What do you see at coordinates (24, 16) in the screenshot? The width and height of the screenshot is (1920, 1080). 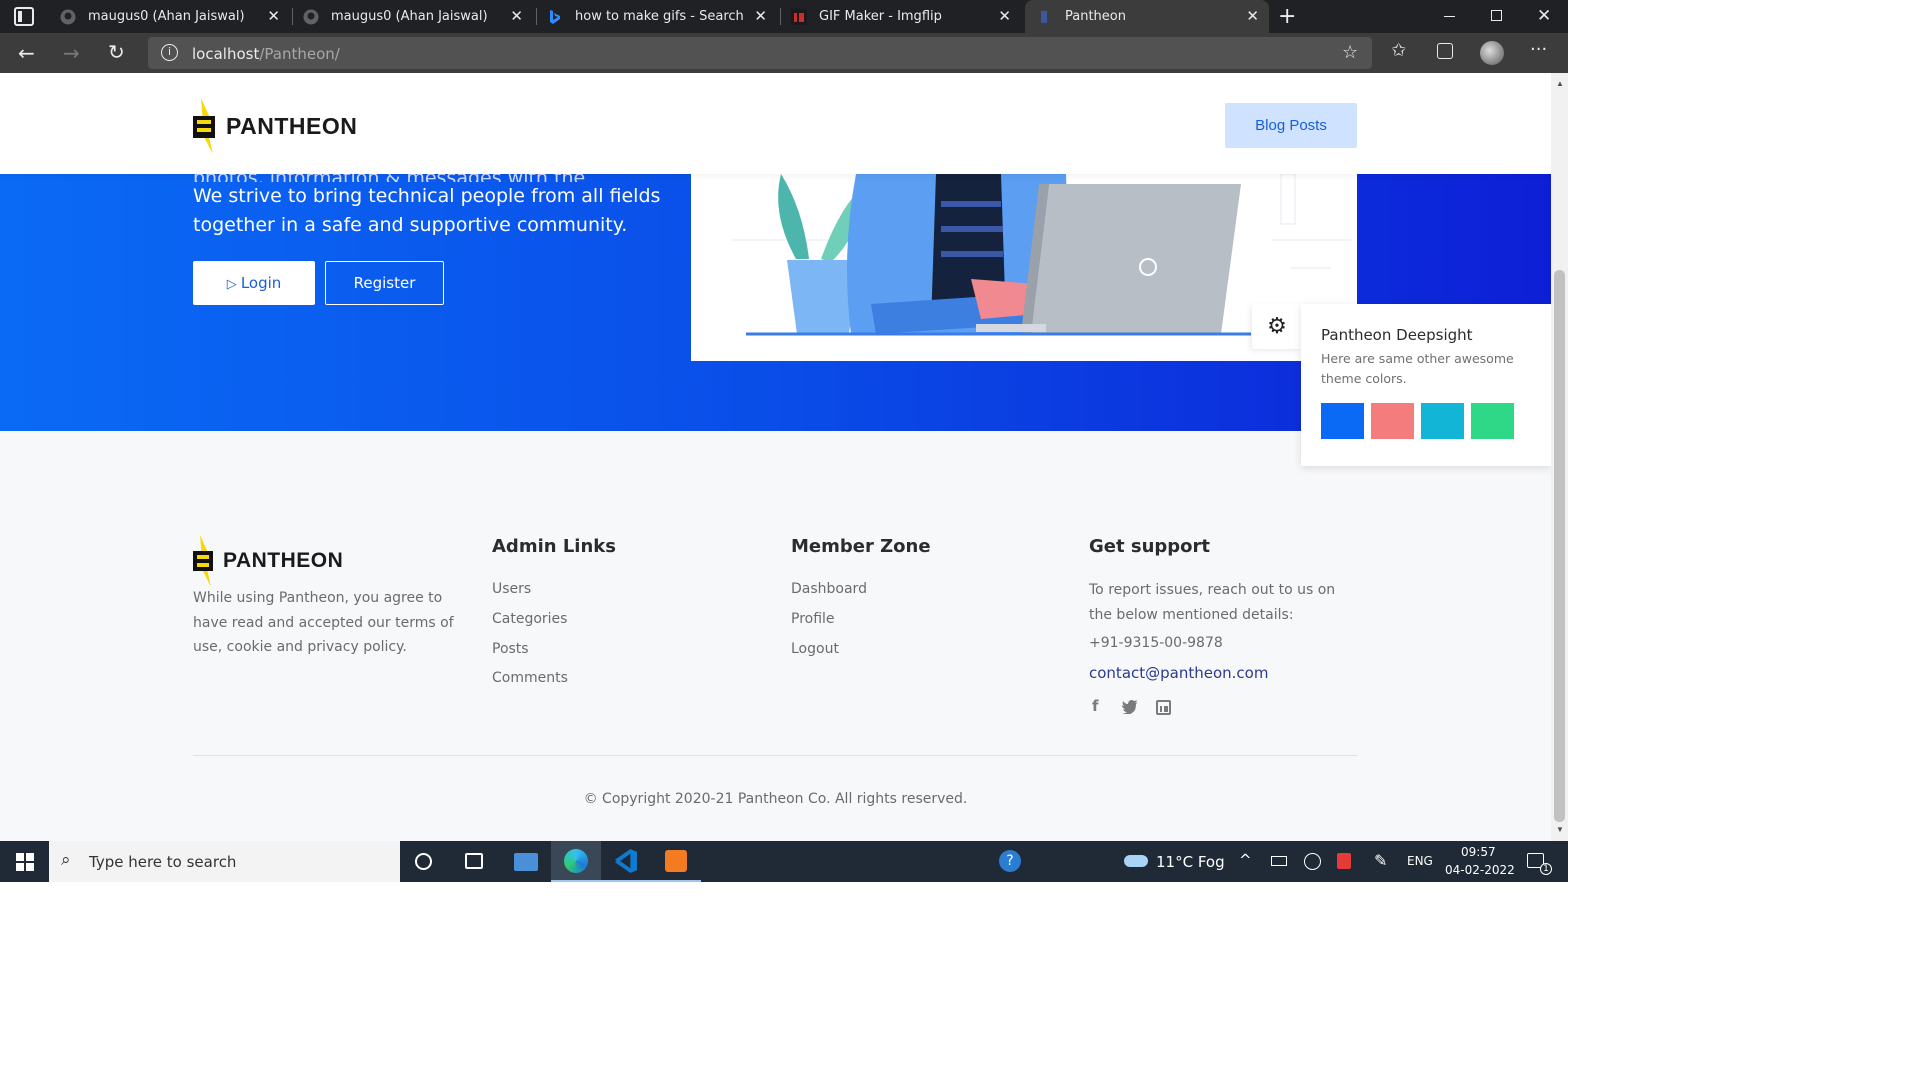 I see `tab-actions-icon` at bounding box center [24, 16].